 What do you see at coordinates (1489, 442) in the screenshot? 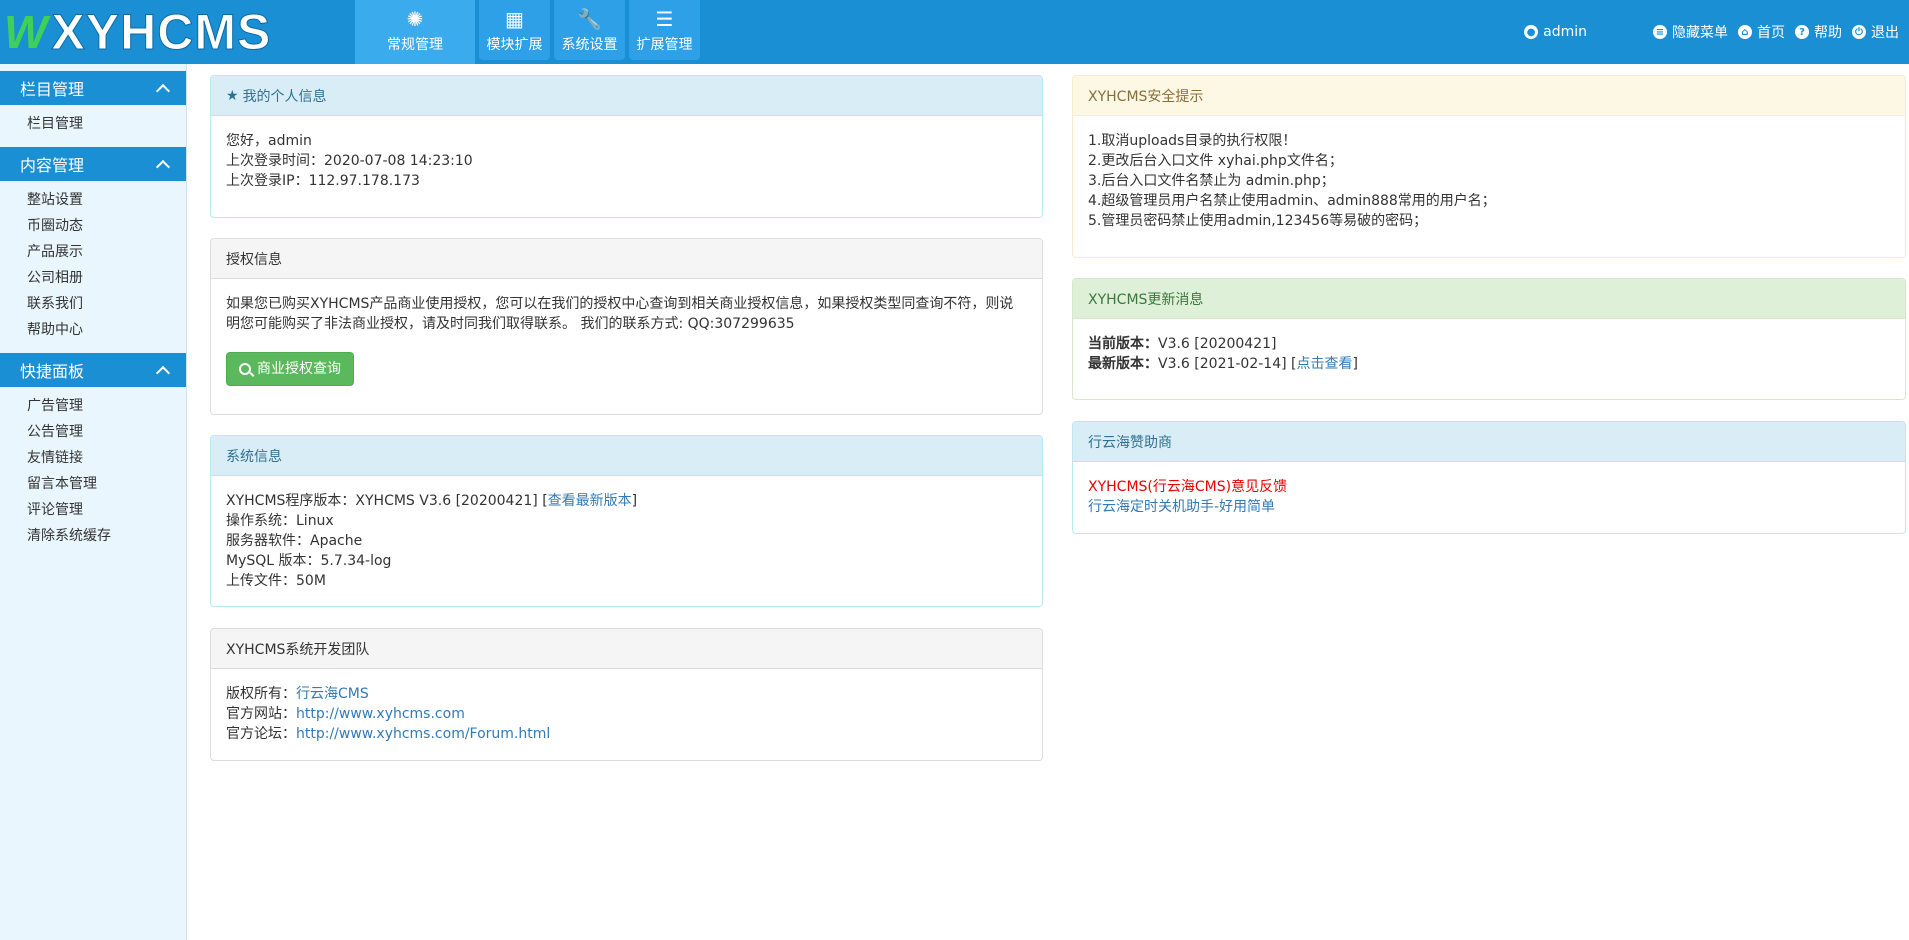
I see `panel-heading: 行云海赞助商` at bounding box center [1489, 442].